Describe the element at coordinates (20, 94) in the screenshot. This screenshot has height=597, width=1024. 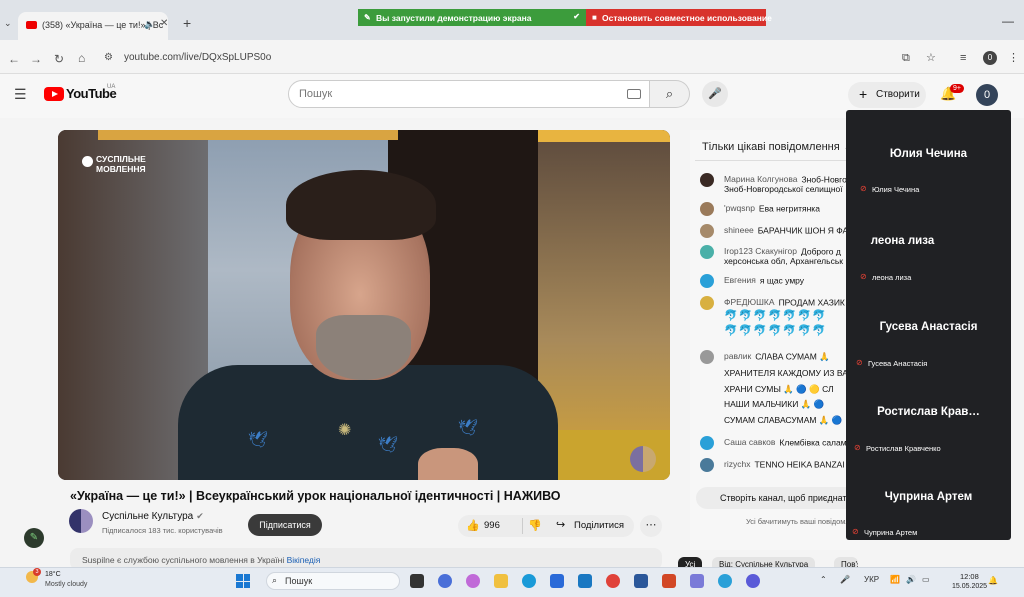
I see `menu-icon: ☰` at that location.